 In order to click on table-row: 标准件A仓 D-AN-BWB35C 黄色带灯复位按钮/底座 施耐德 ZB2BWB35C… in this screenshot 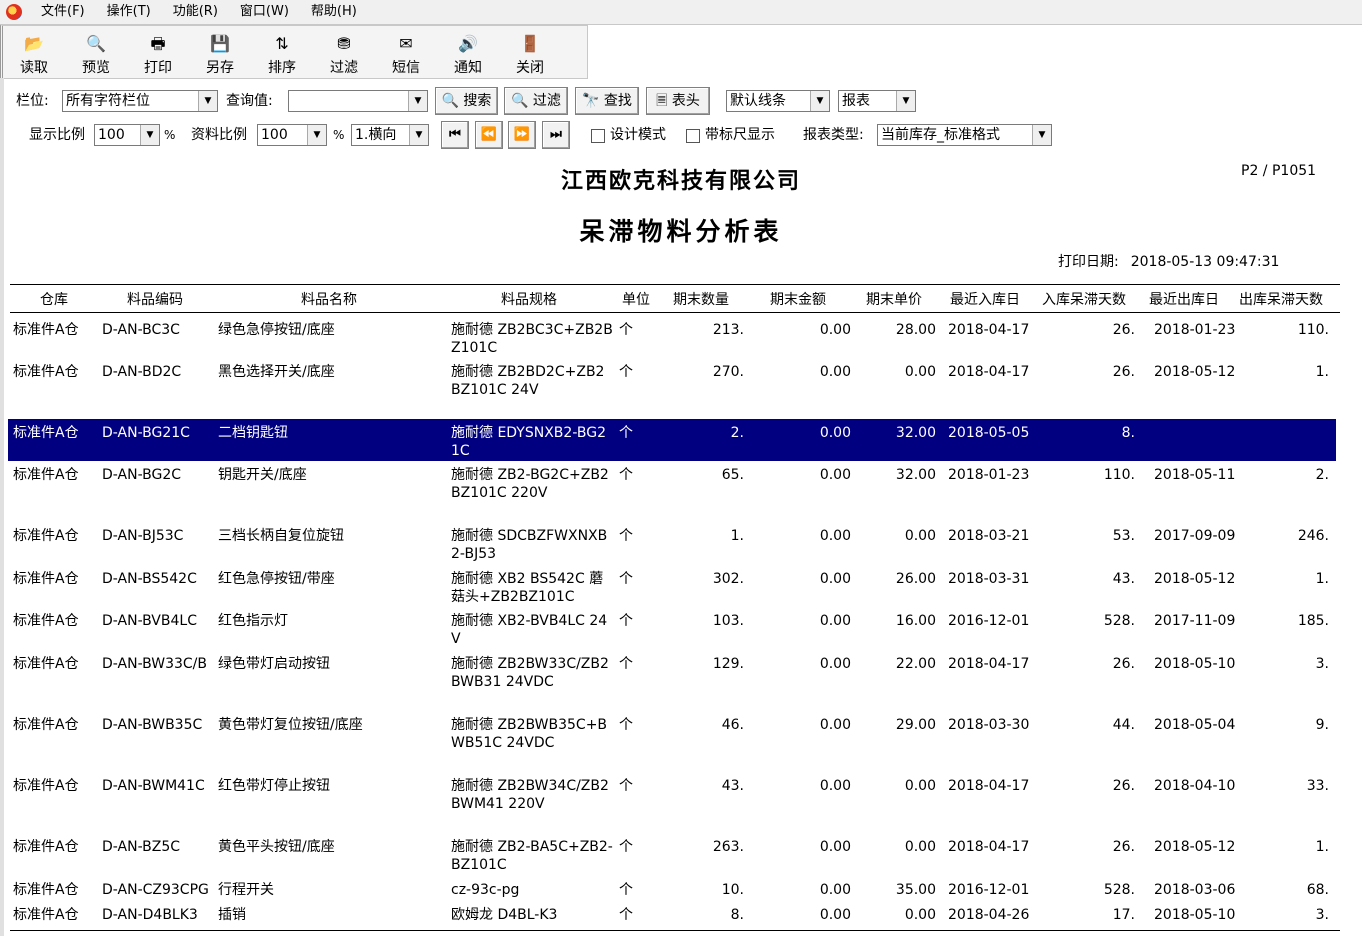, I will do `click(672, 741)`.